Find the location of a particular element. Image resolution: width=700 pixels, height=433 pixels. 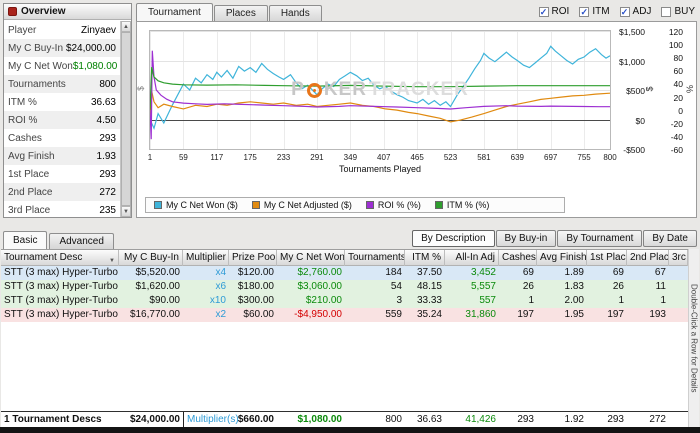

button-by-buy-in: By Buy-in is located at coordinates (526, 238).